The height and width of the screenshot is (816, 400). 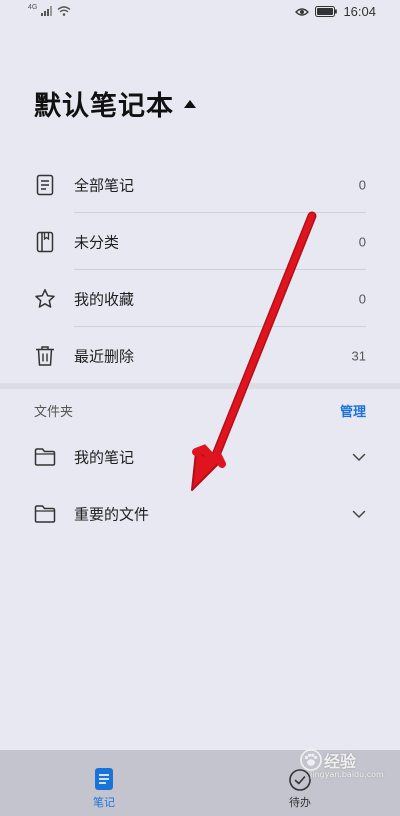 I want to click on nav-label-notes: 笔记, so click(x=104, y=802).